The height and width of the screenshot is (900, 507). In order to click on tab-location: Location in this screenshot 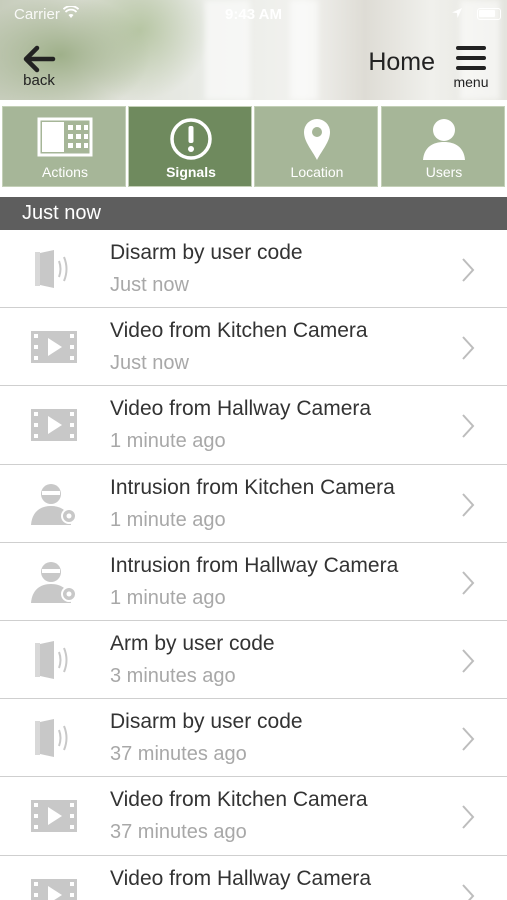, I will do `click(316, 146)`.